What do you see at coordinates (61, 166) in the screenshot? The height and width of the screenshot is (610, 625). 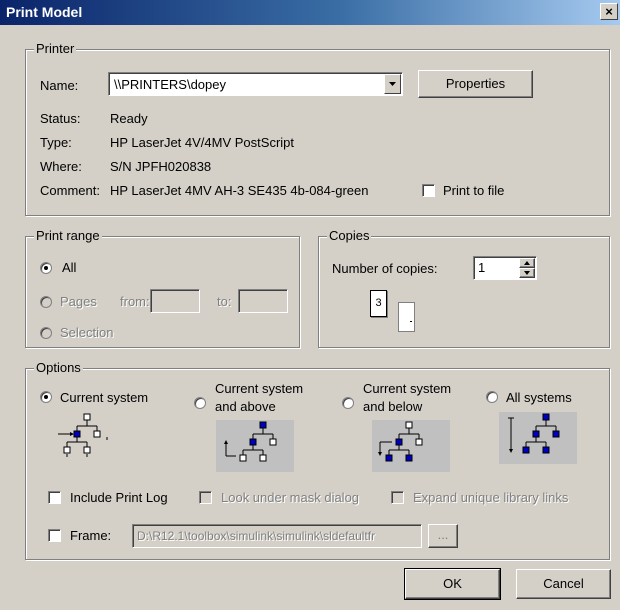 I see `where-label: Where:` at bounding box center [61, 166].